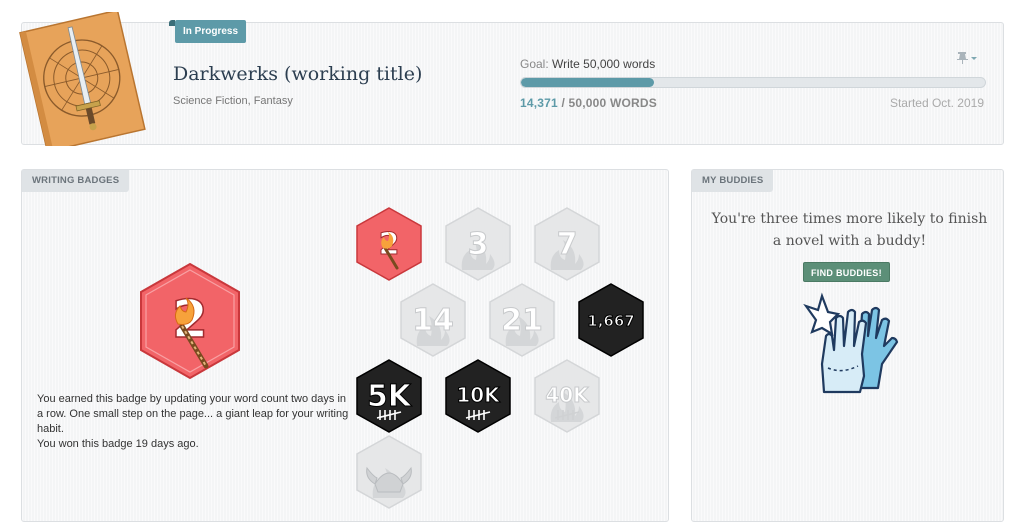 The width and height of the screenshot is (1024, 522). What do you see at coordinates (207, 31) in the screenshot?
I see `status-badge: In Progress` at bounding box center [207, 31].